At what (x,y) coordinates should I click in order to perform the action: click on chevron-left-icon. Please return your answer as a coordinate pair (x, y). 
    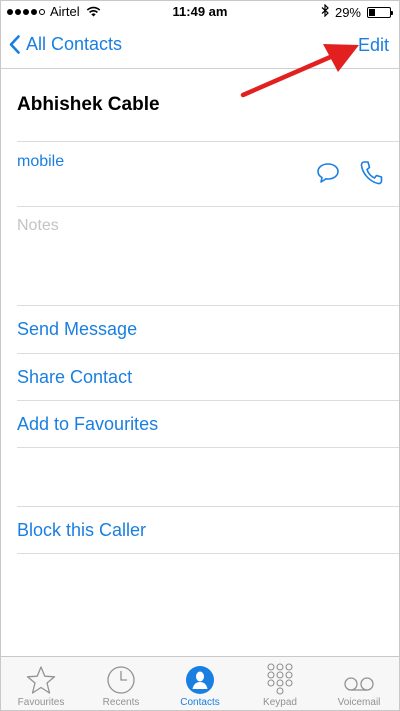
    Looking at the image, I should click on (14, 44).